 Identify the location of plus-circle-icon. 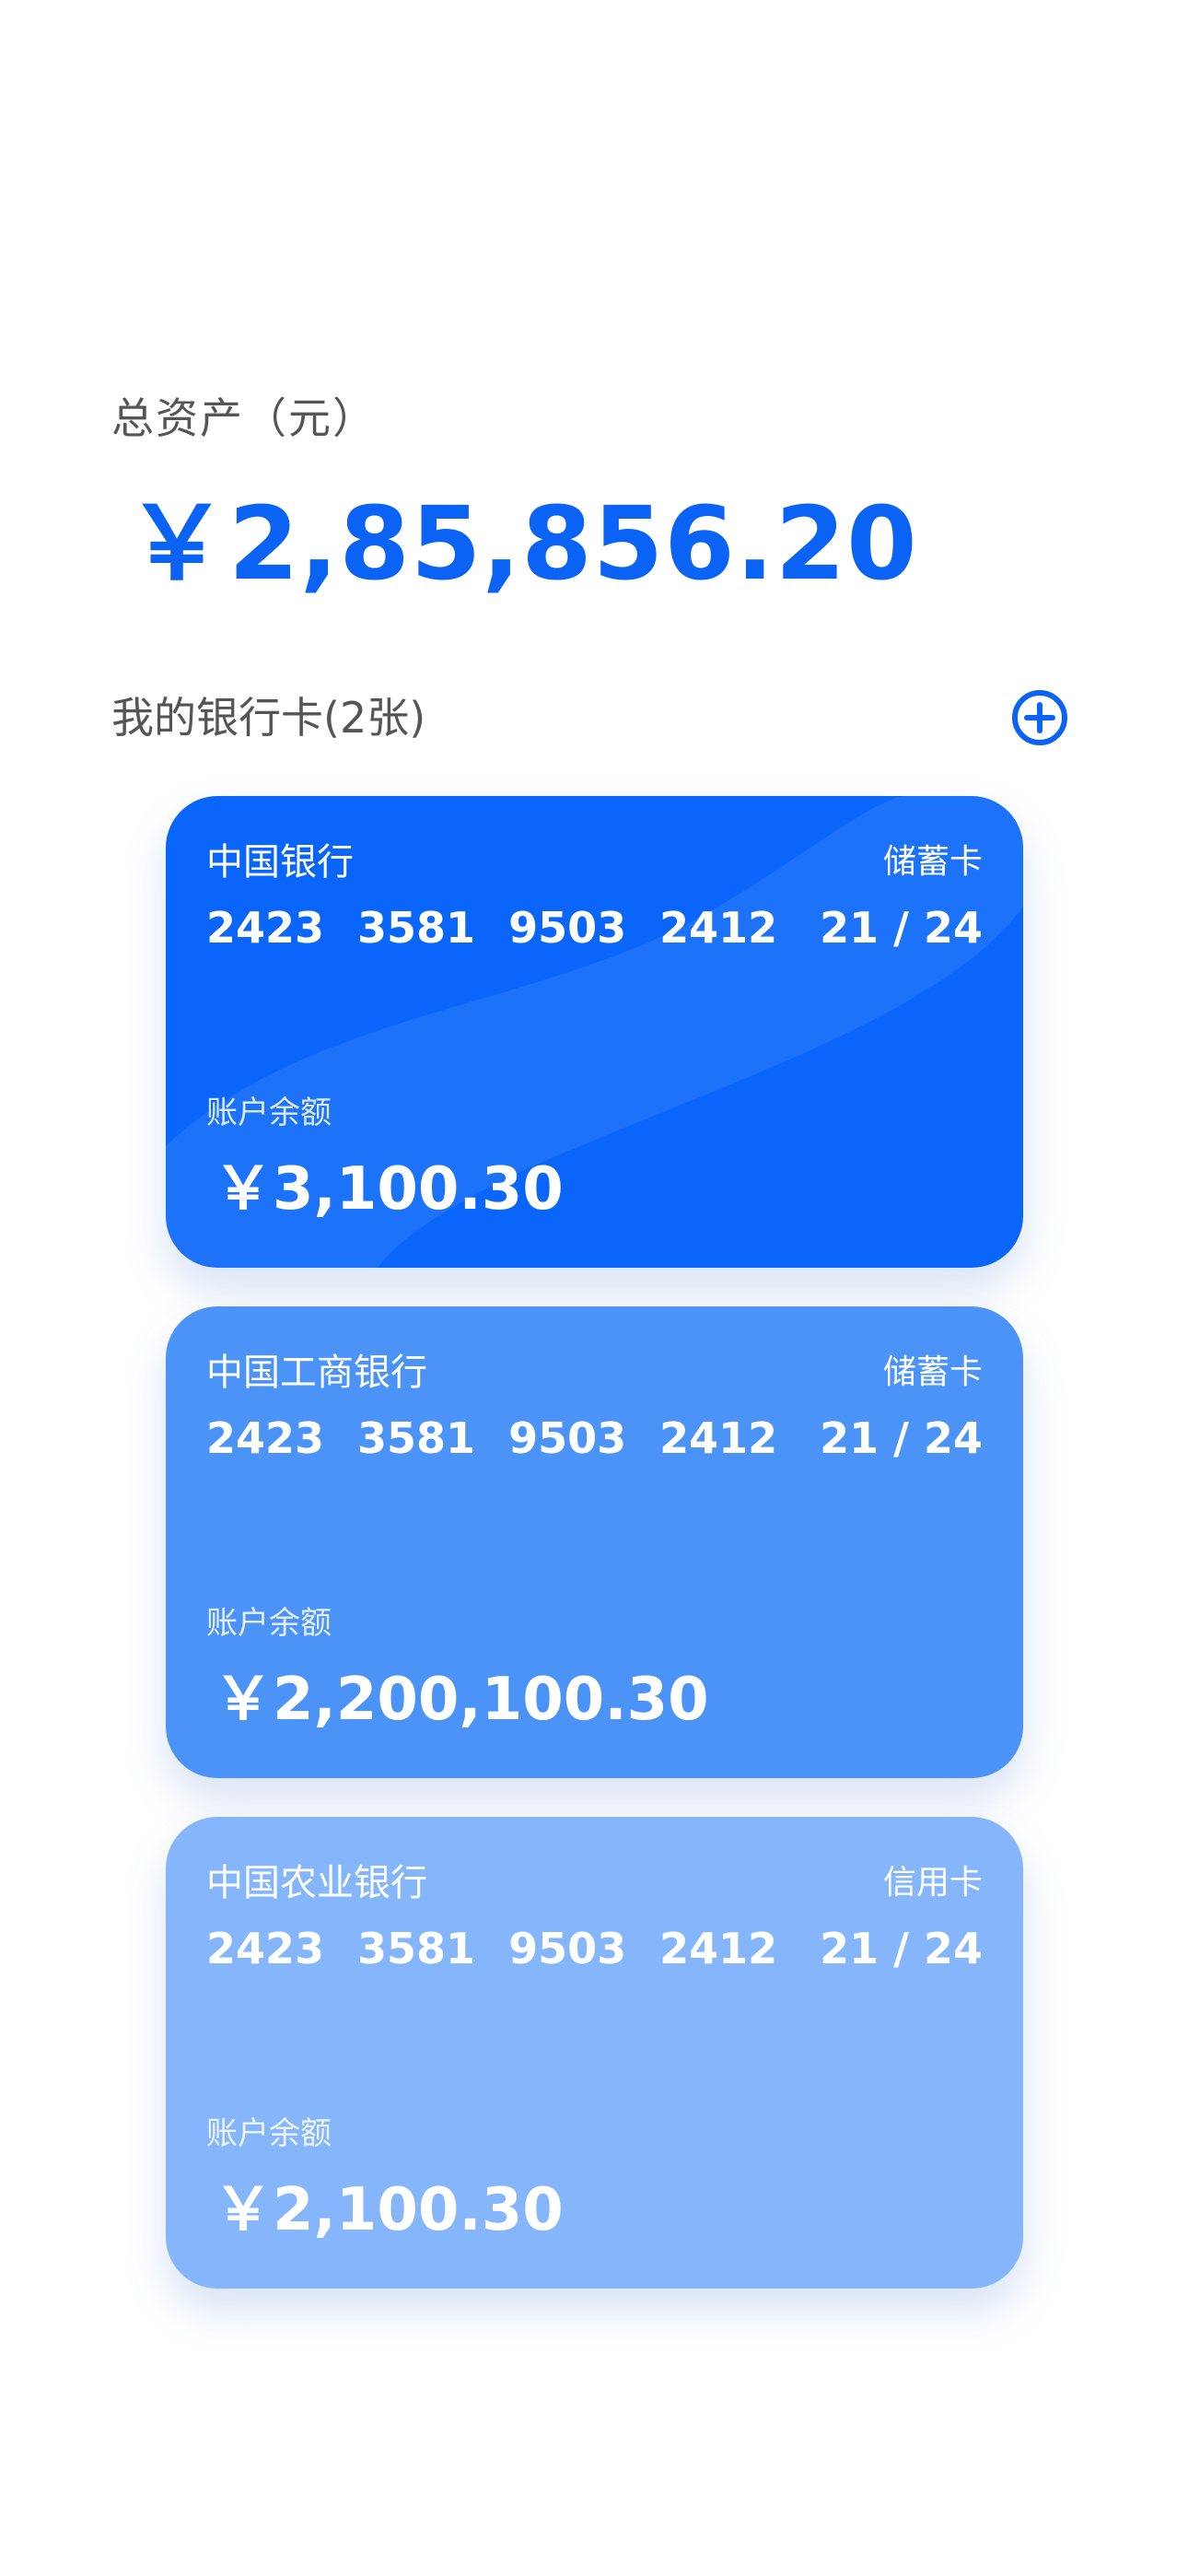
(1039, 717).